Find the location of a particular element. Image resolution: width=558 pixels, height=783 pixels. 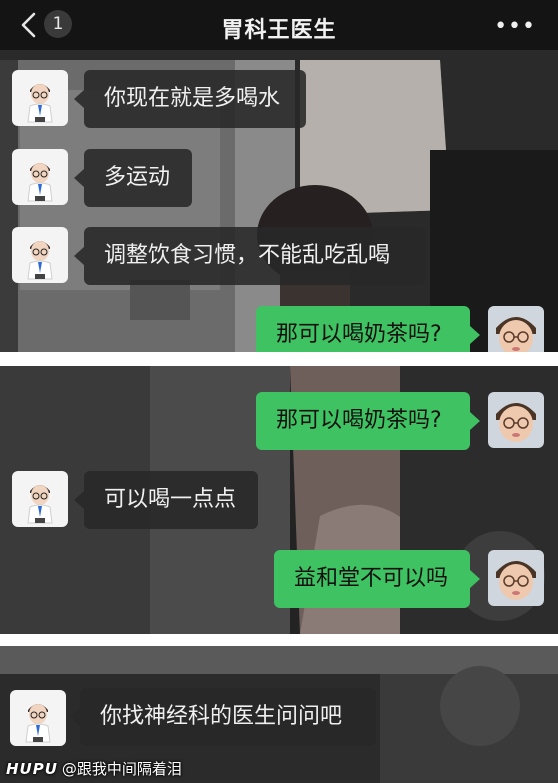

chat-title: 胃科王医生 is located at coordinates (279, 30).